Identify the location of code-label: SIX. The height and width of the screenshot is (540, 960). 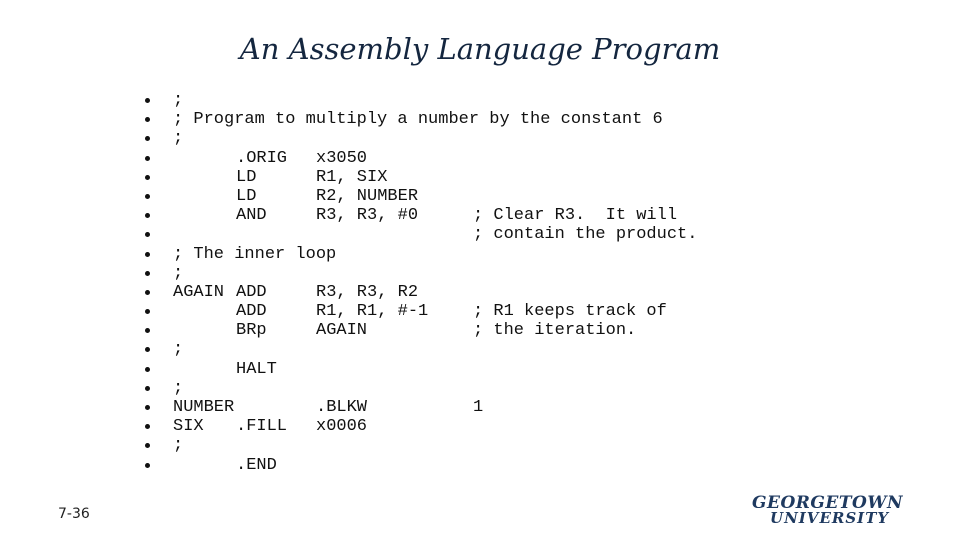
(188, 427).